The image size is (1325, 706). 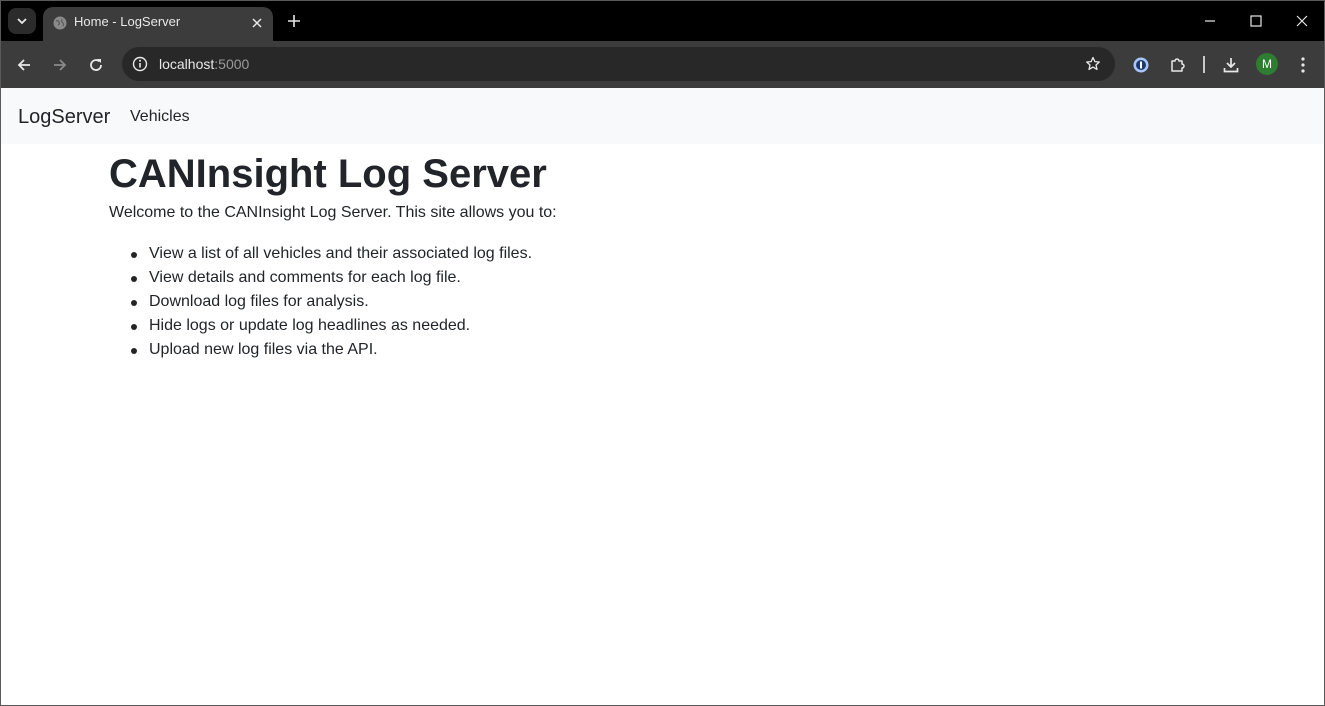 What do you see at coordinates (127, 21) in the screenshot?
I see `tab-title: Home - LogServer` at bounding box center [127, 21].